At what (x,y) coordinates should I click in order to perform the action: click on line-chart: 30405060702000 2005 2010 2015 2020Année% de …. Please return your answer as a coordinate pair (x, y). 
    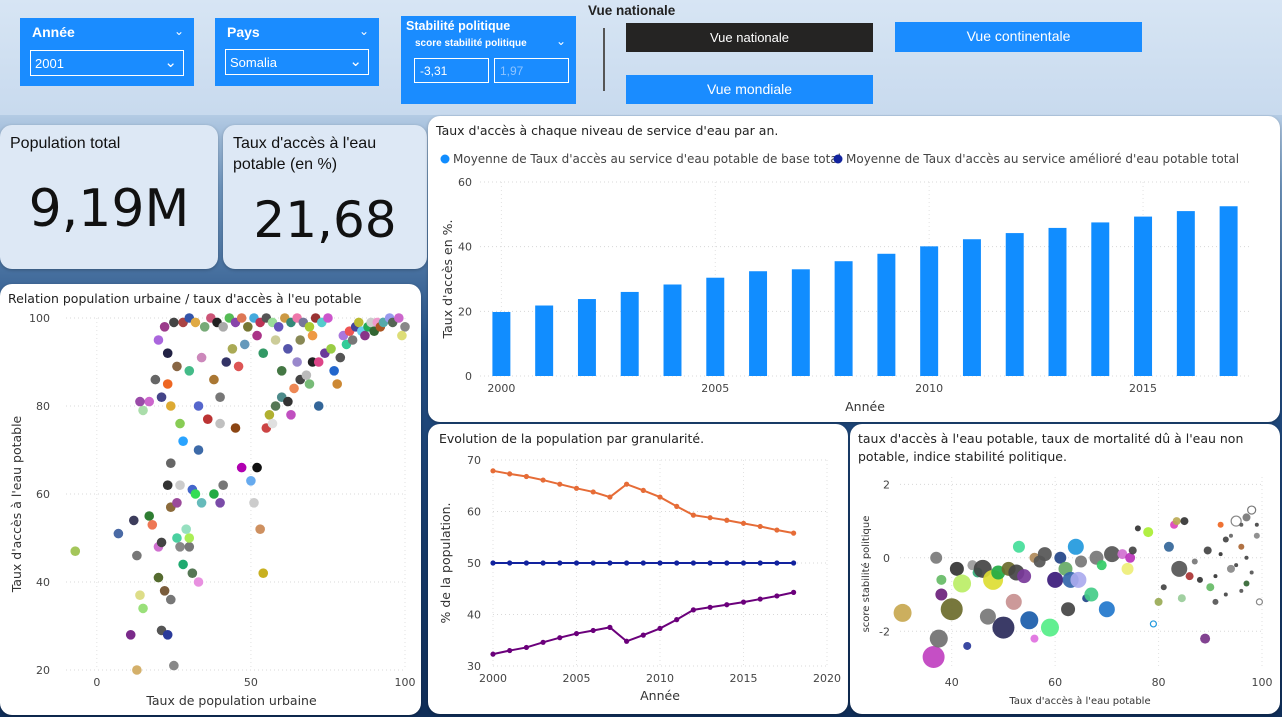
    Looking at the image, I should click on (639, 578).